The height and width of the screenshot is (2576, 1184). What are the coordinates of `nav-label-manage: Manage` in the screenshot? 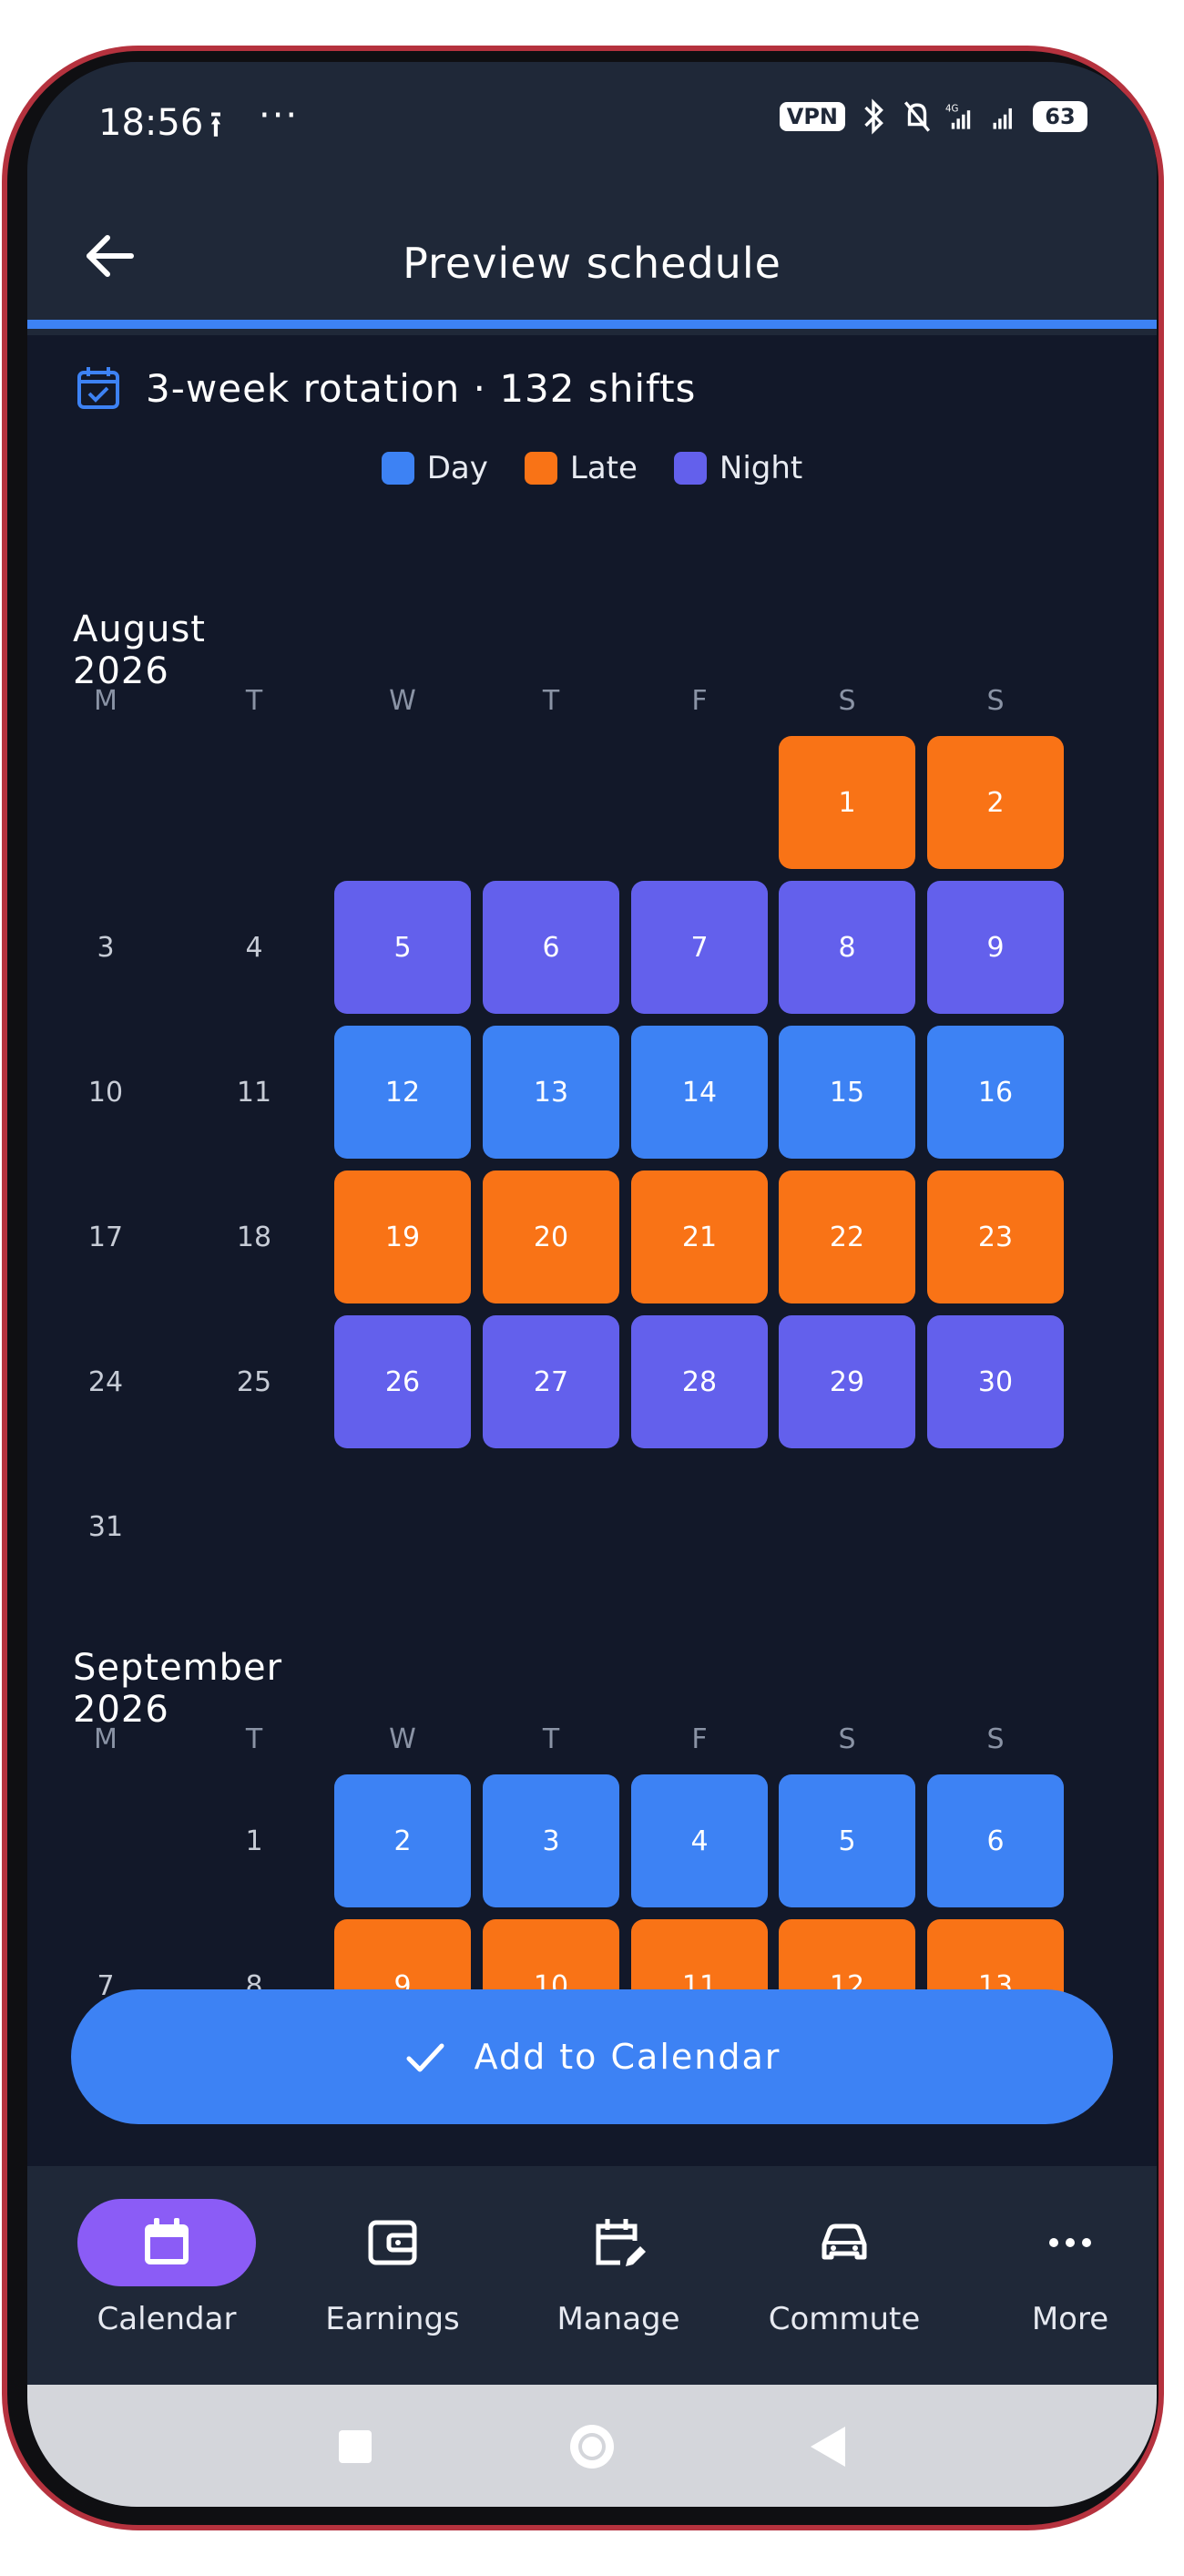 It's located at (618, 2319).